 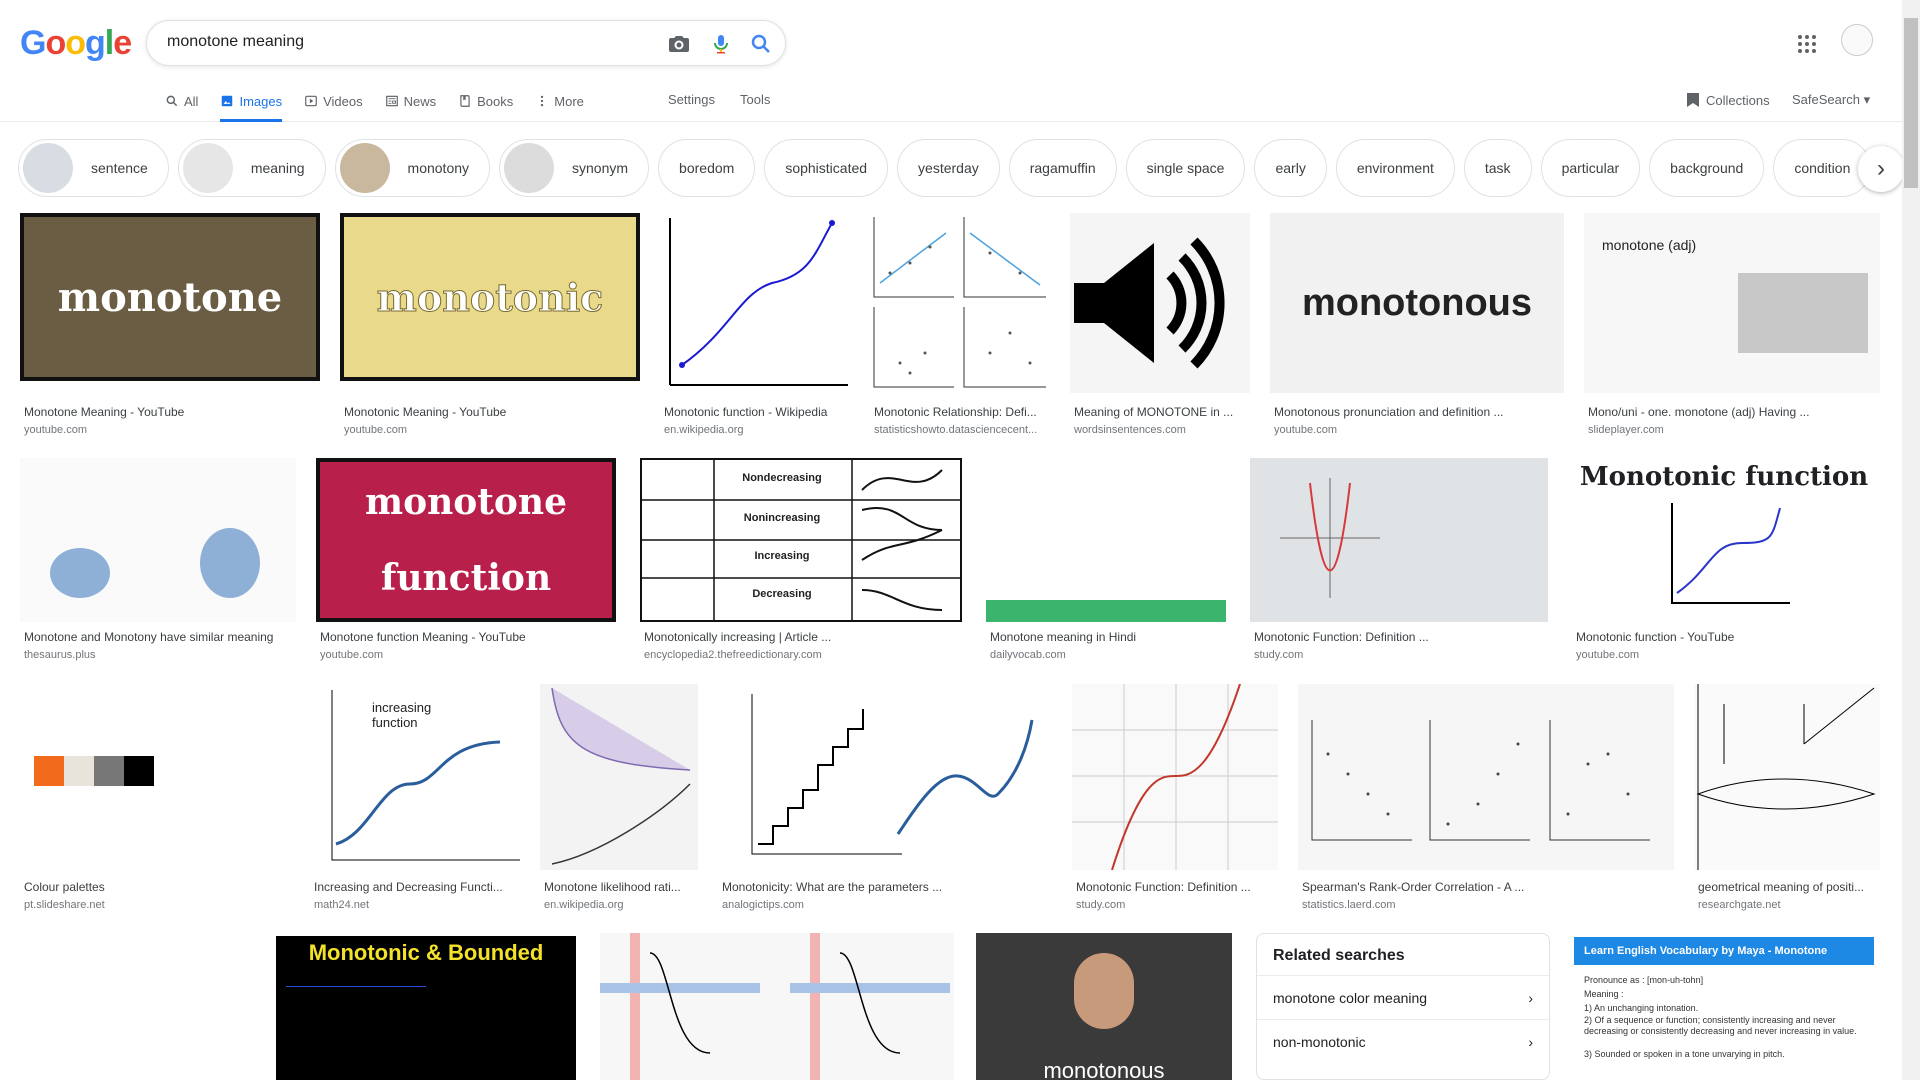 What do you see at coordinates (691, 99) in the screenshot?
I see `settings-link: Settings` at bounding box center [691, 99].